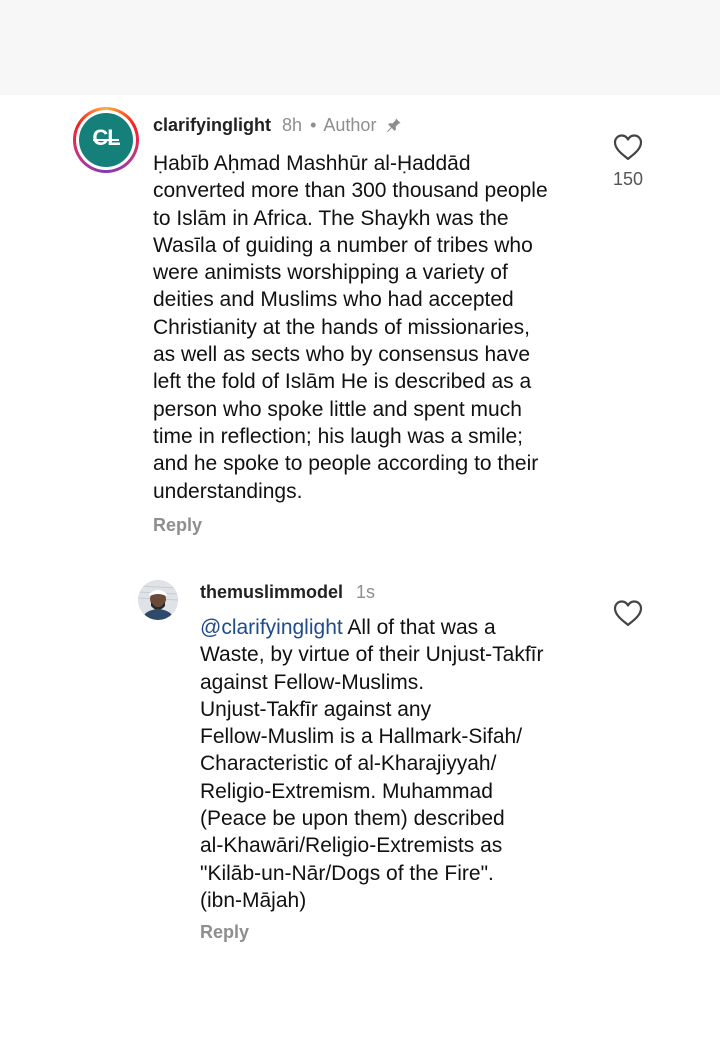  I want to click on comment-timestamp: 8h, so click(292, 125).